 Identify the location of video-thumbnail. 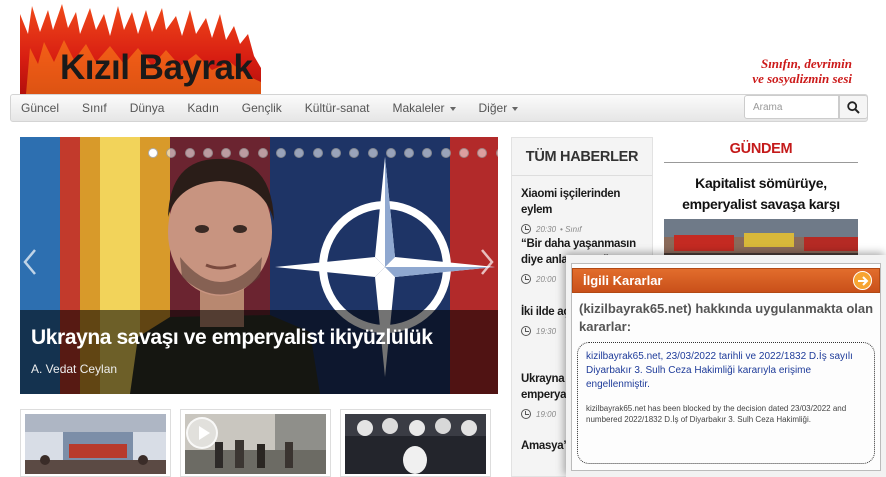
(255, 443).